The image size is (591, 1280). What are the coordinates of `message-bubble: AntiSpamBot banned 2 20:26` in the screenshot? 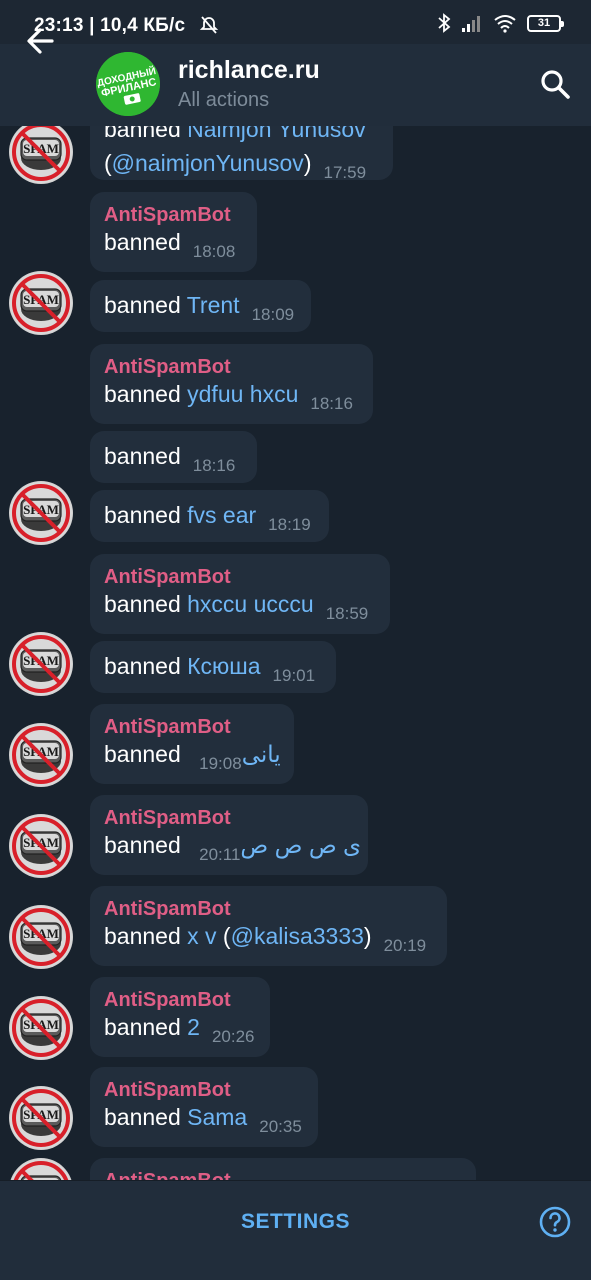 It's located at (180, 1017).